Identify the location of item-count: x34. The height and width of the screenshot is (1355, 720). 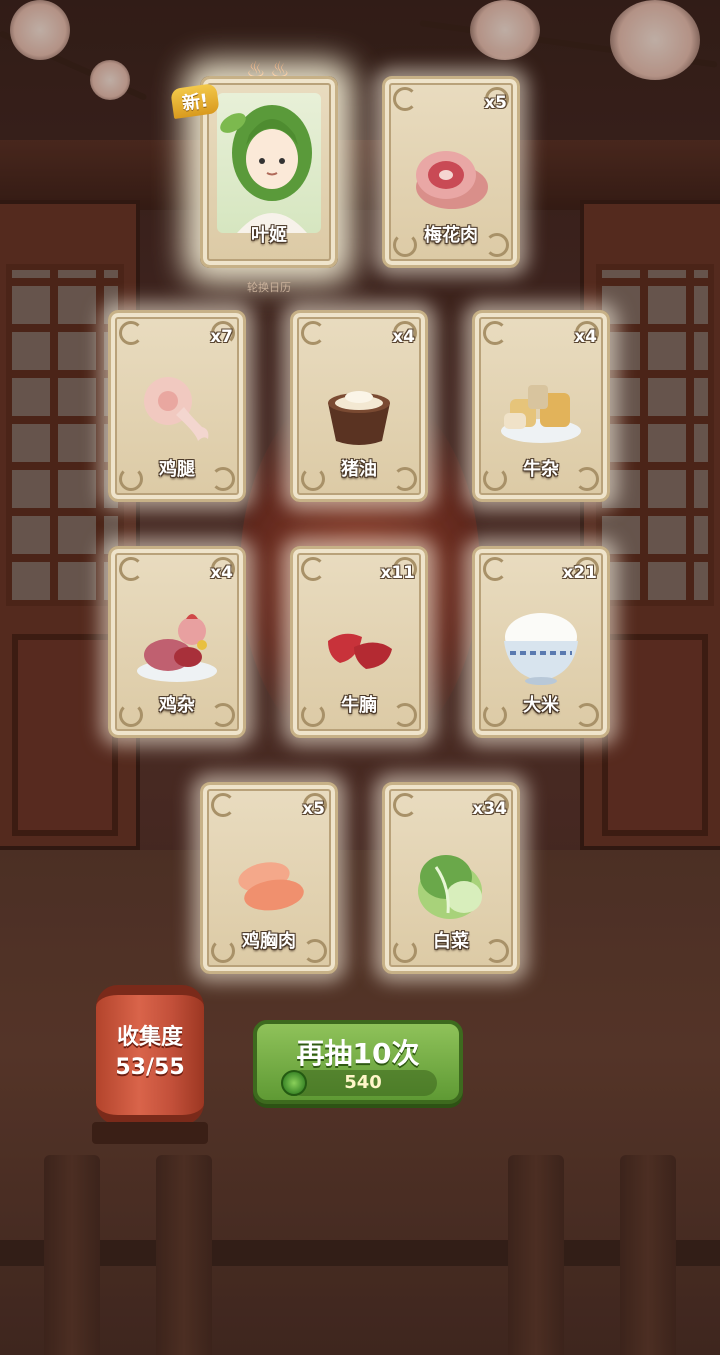
(489, 809).